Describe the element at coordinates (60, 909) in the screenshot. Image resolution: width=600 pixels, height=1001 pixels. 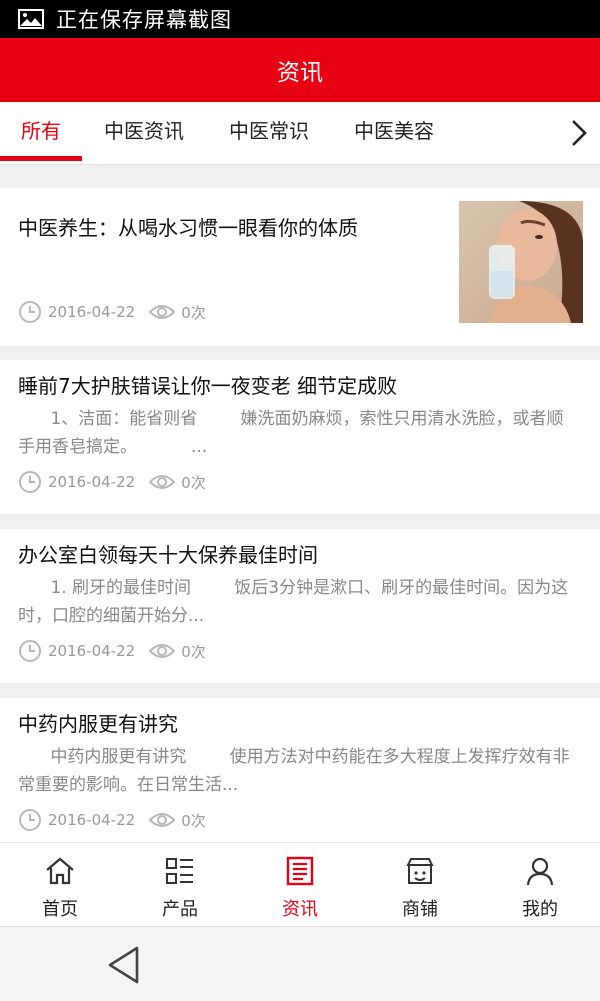
I see `nav-home-label: 首页` at that location.